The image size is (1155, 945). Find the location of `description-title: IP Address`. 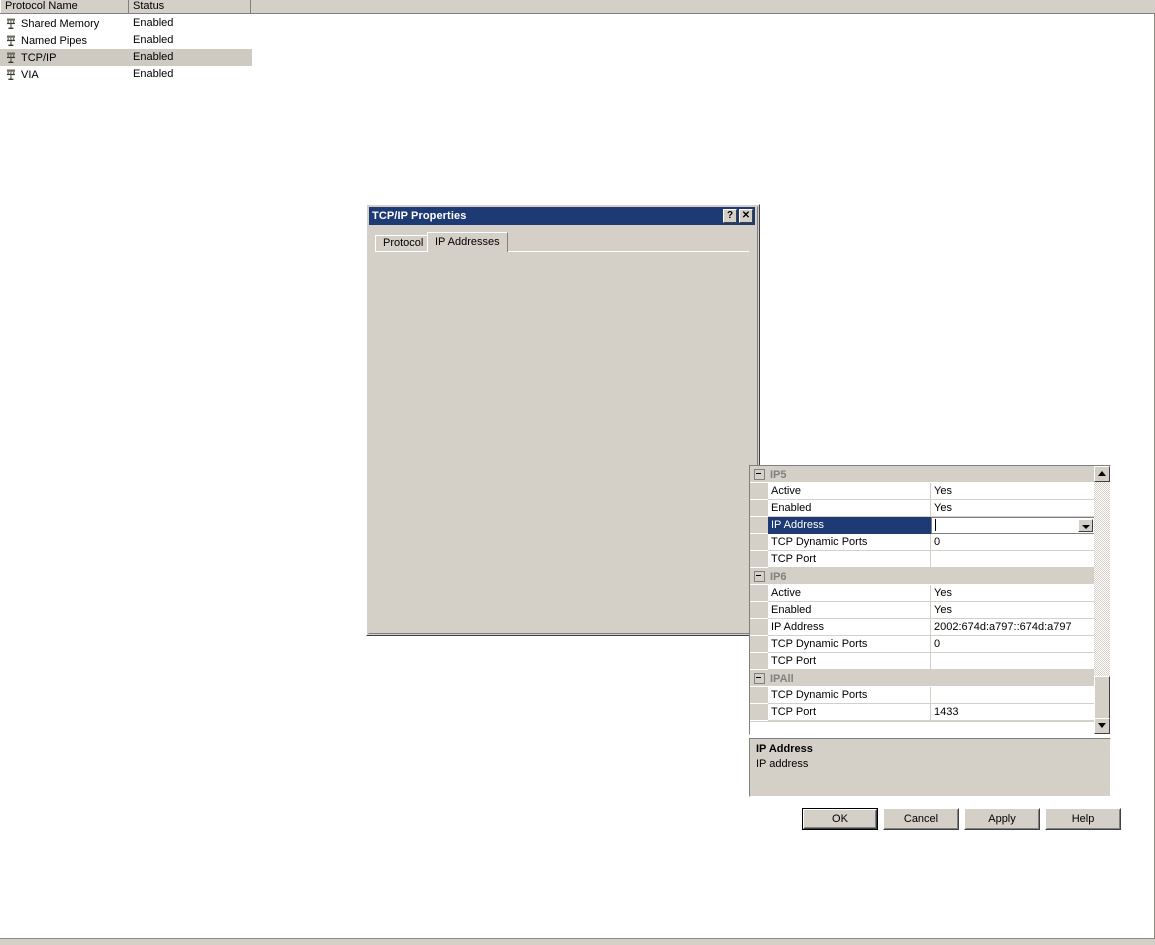

description-title: IP Address is located at coordinates (784, 749).